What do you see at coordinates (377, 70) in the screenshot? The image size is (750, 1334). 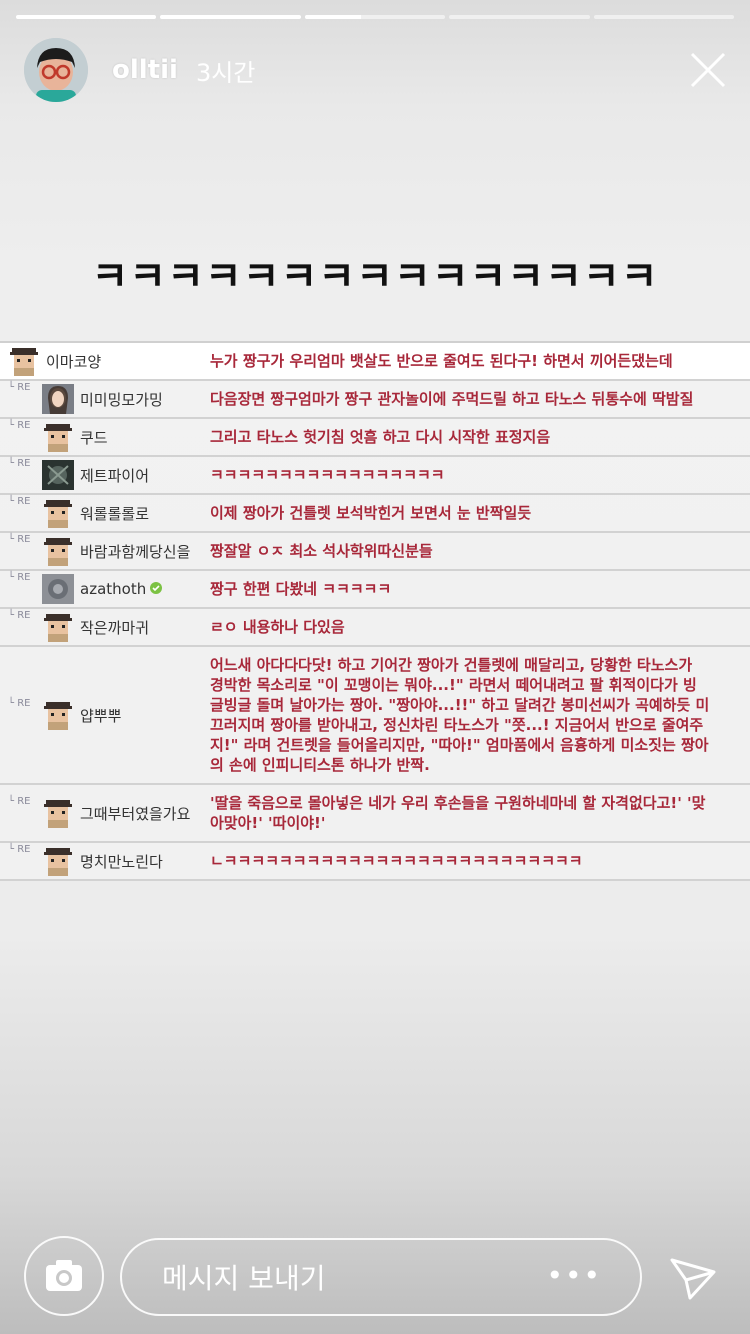 I see `story-header: olltii 3시간` at bounding box center [377, 70].